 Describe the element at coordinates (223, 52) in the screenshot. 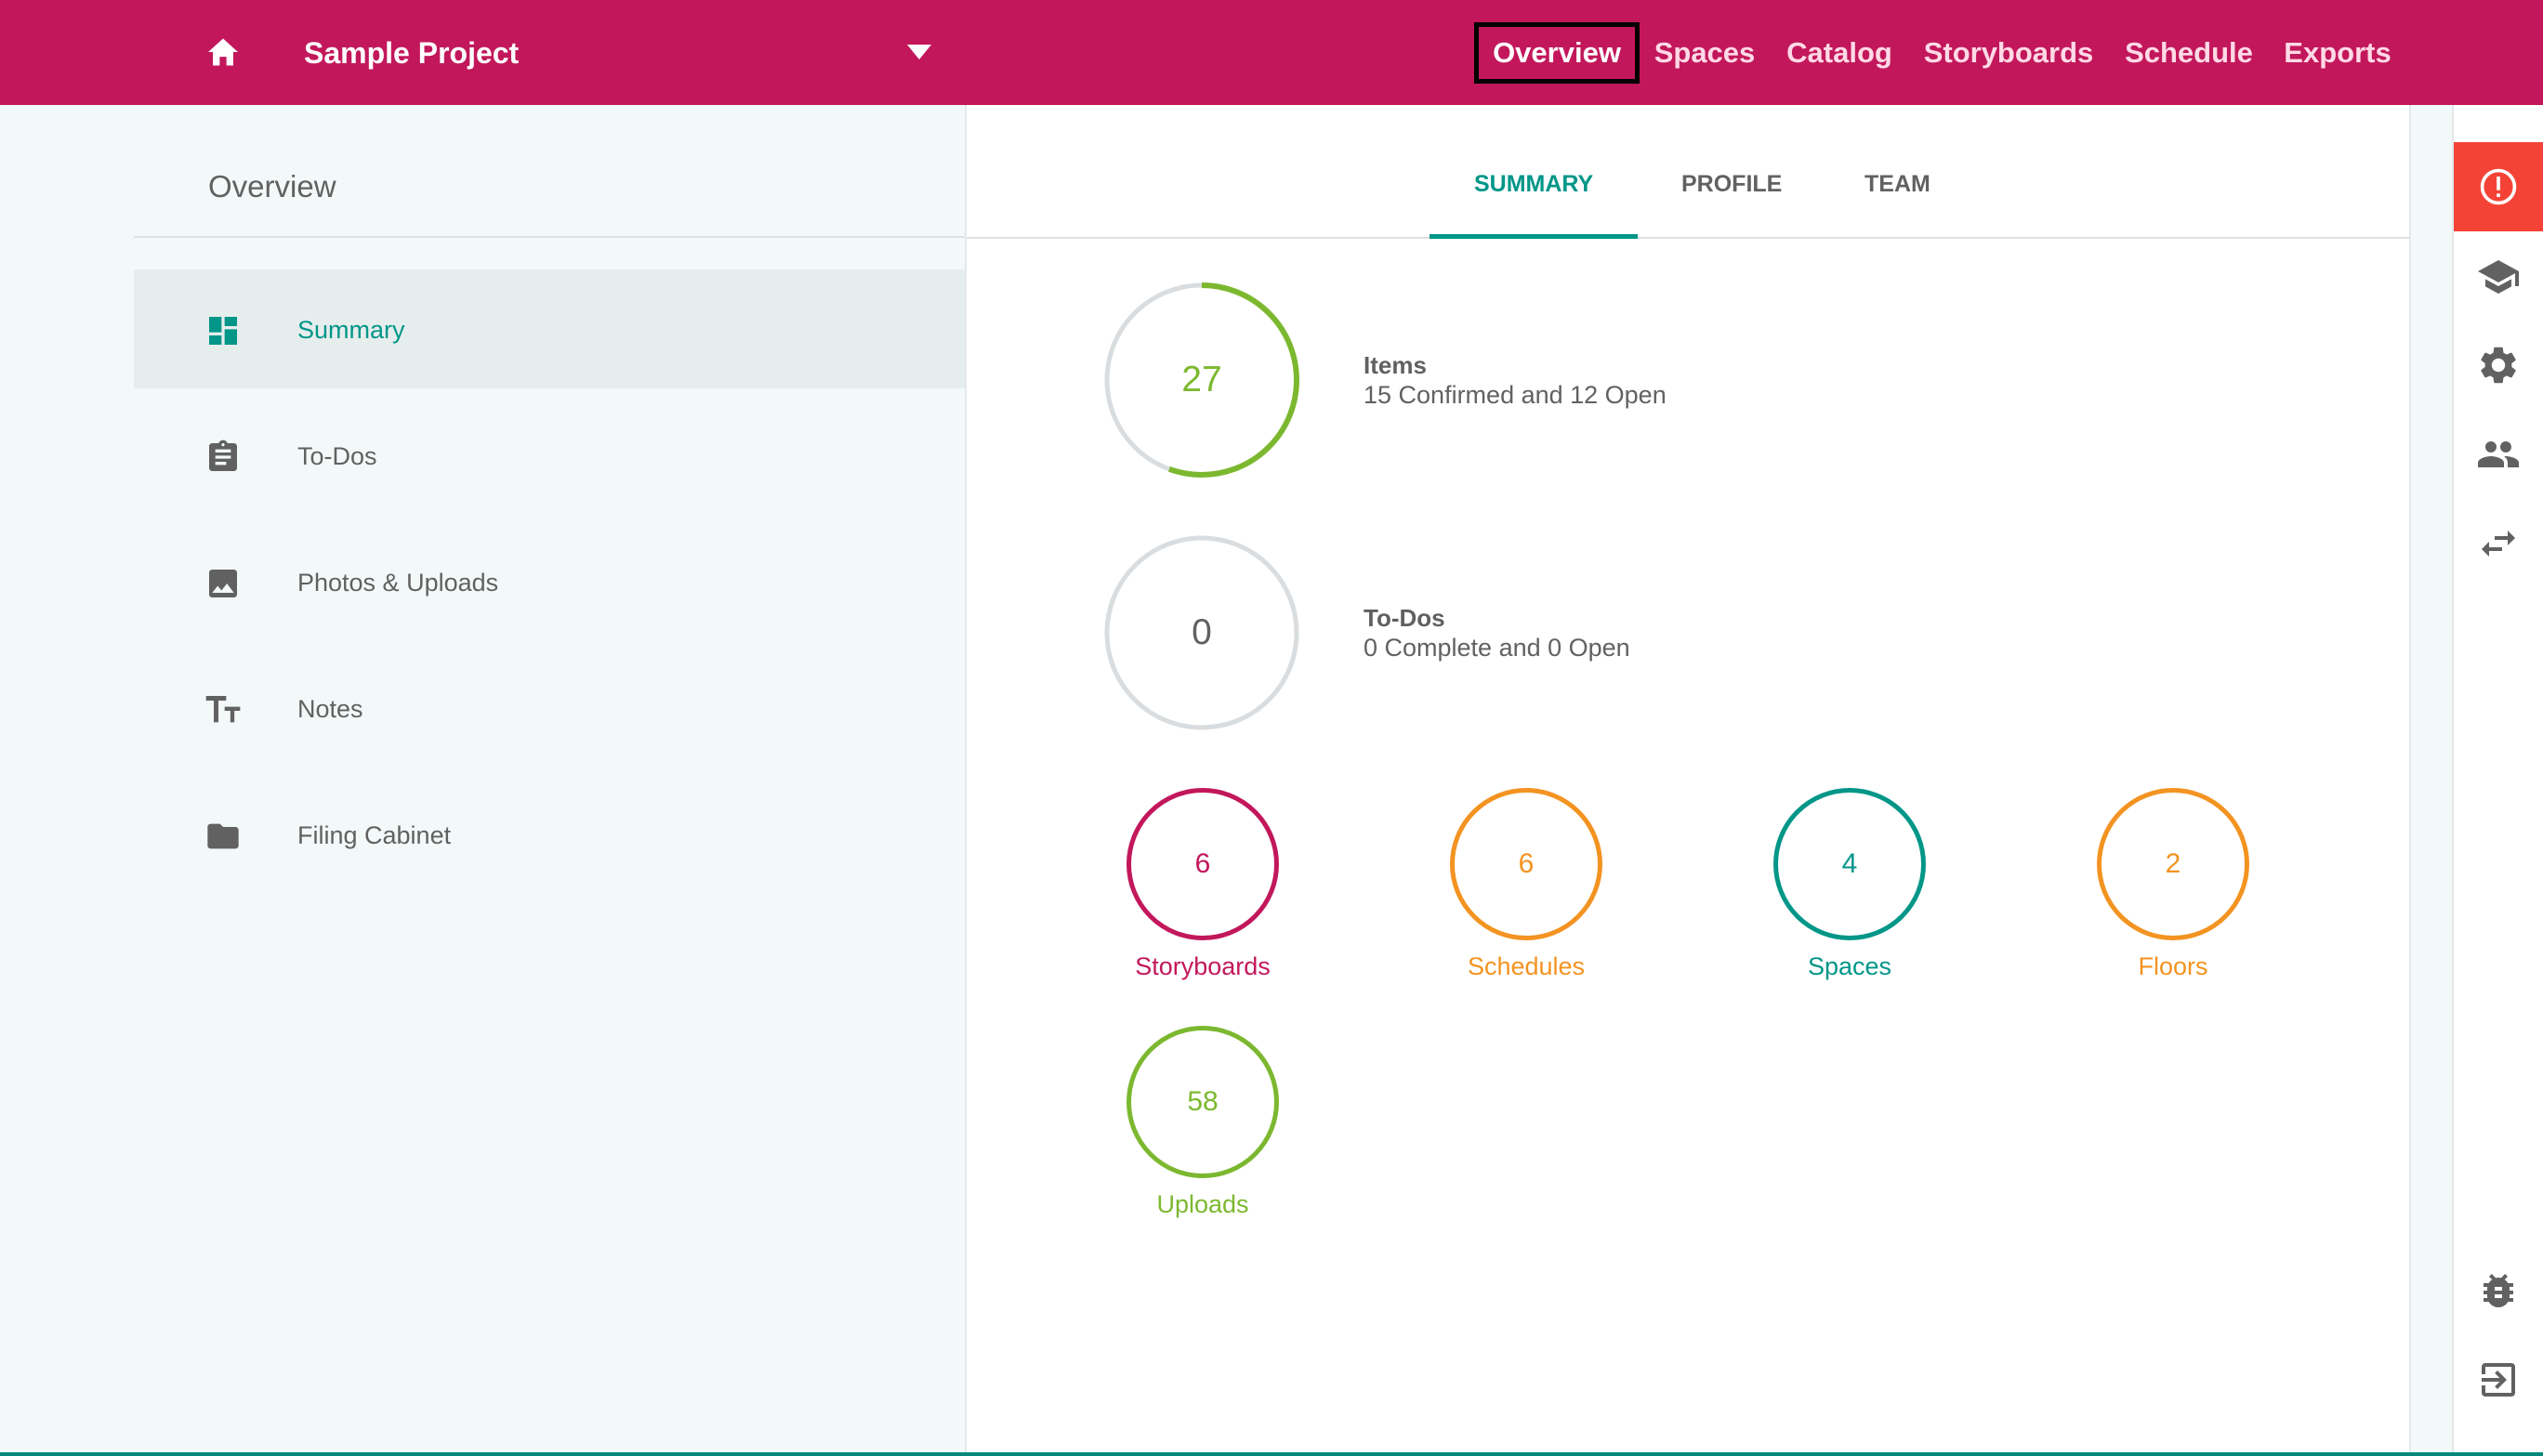

I see `home-icon` at that location.